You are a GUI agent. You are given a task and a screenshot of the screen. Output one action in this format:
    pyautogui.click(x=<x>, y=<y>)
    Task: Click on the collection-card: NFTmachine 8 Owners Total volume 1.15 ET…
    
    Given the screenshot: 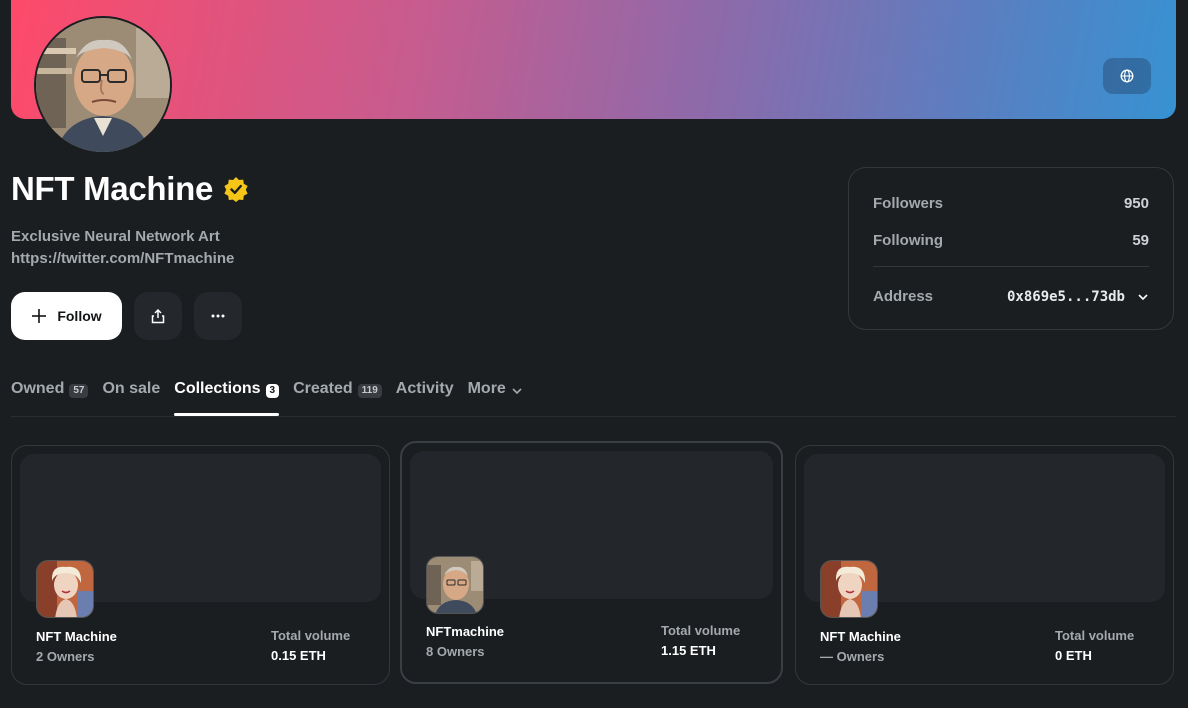 What is the action you would take?
    pyautogui.click(x=591, y=562)
    